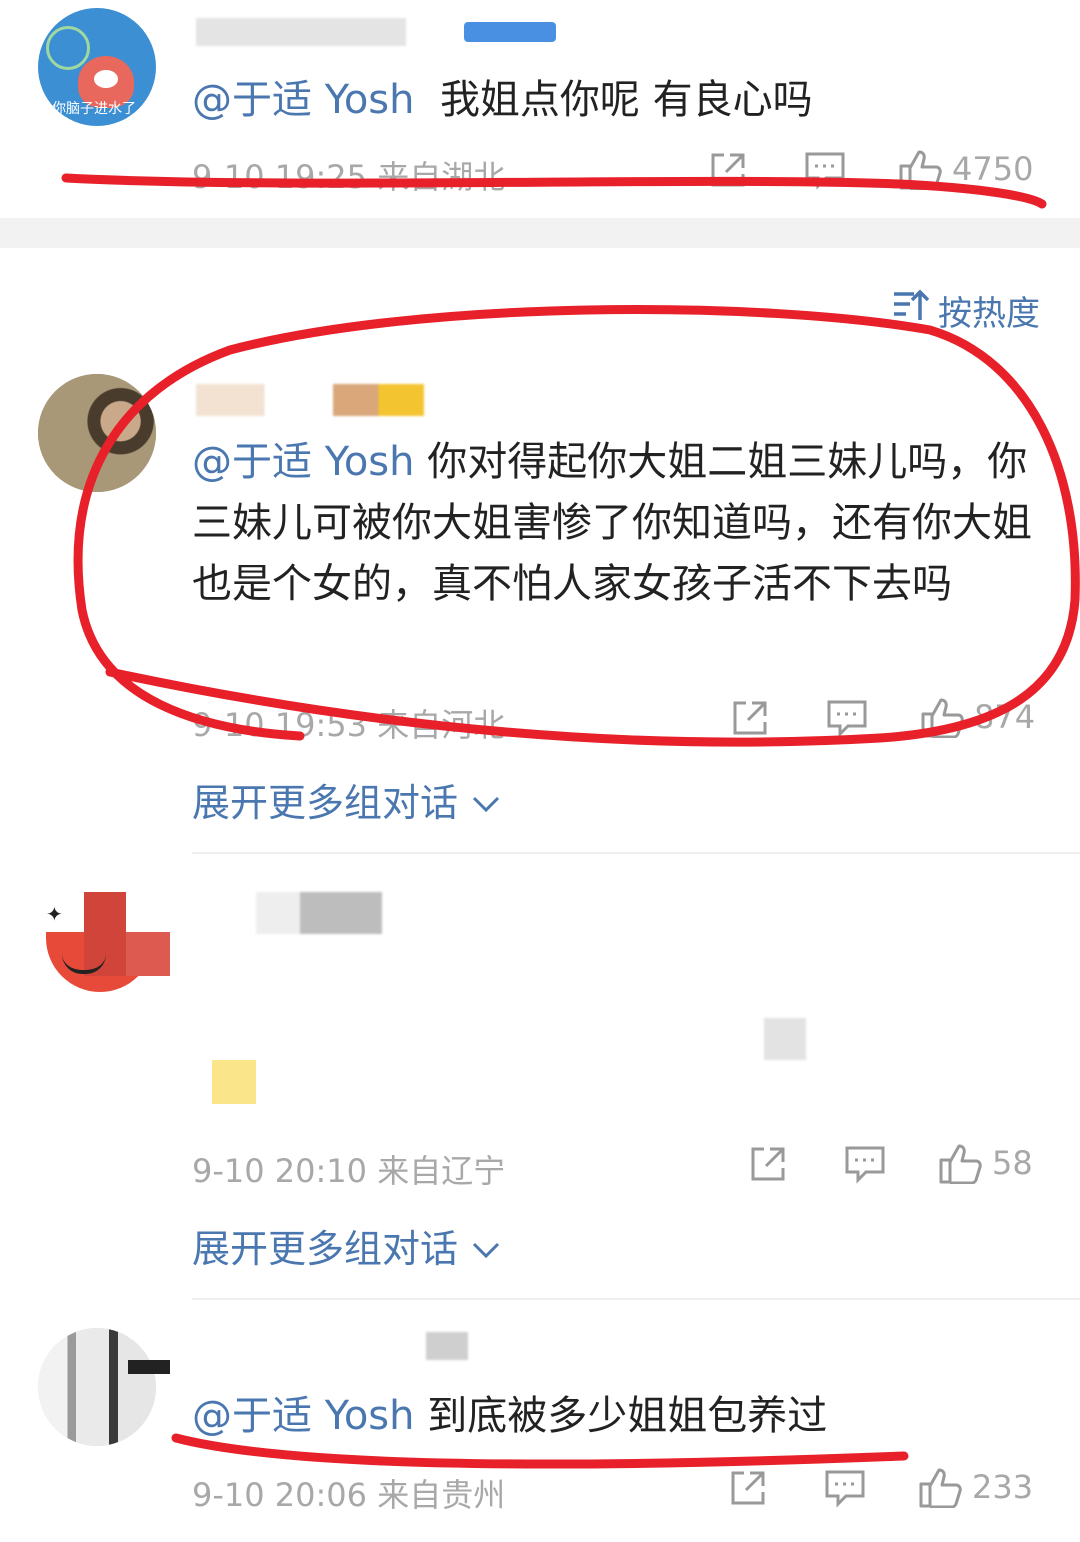 Image resolution: width=1080 pixels, height=1542 pixels. I want to click on comment-text: @于适 Yosh 我姐点你呢 有良心吗, so click(502, 100).